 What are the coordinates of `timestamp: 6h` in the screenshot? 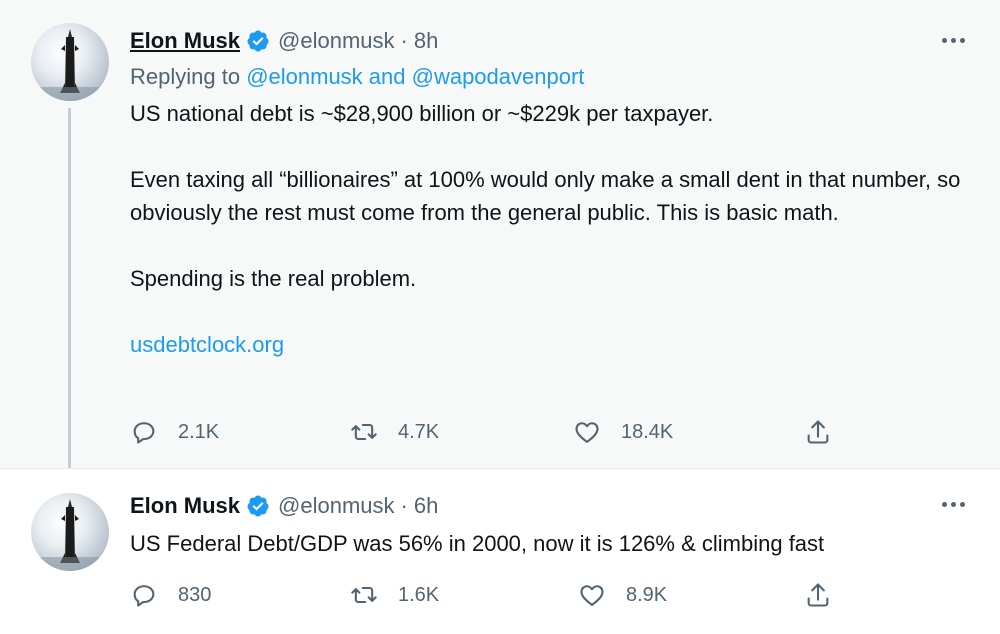 It's located at (426, 506).